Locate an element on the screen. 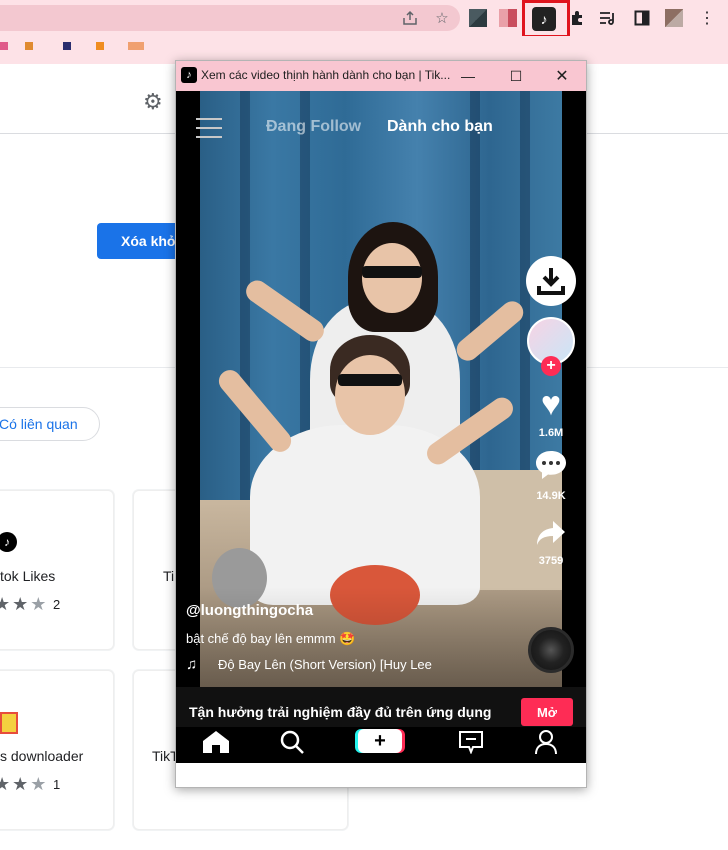  like-count: 1.6M is located at coordinates (551, 433).